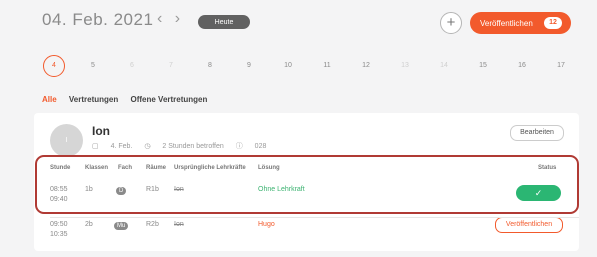 The image size is (597, 257). What do you see at coordinates (159, 18) in the screenshot?
I see `prev-arrow-icon: ‹` at bounding box center [159, 18].